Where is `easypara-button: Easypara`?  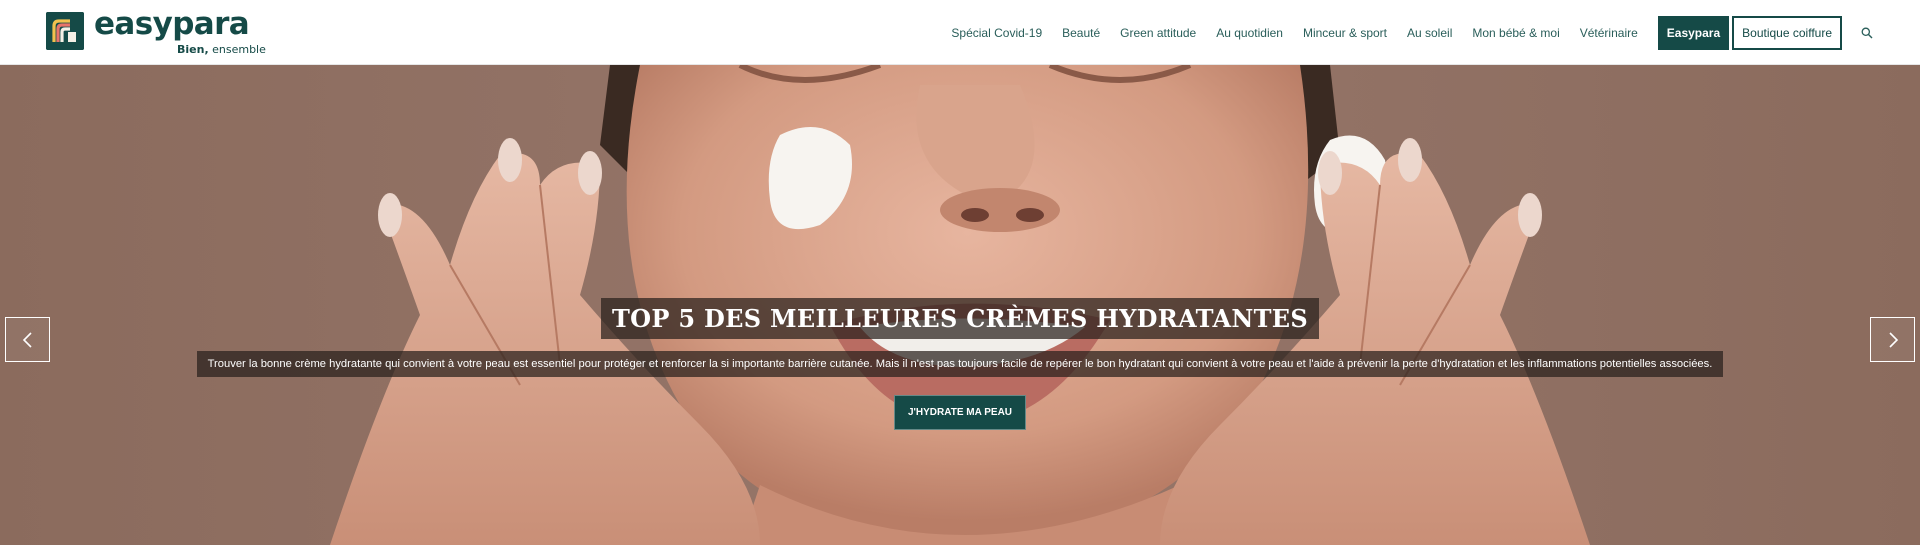 easypara-button: Easypara is located at coordinates (1693, 32).